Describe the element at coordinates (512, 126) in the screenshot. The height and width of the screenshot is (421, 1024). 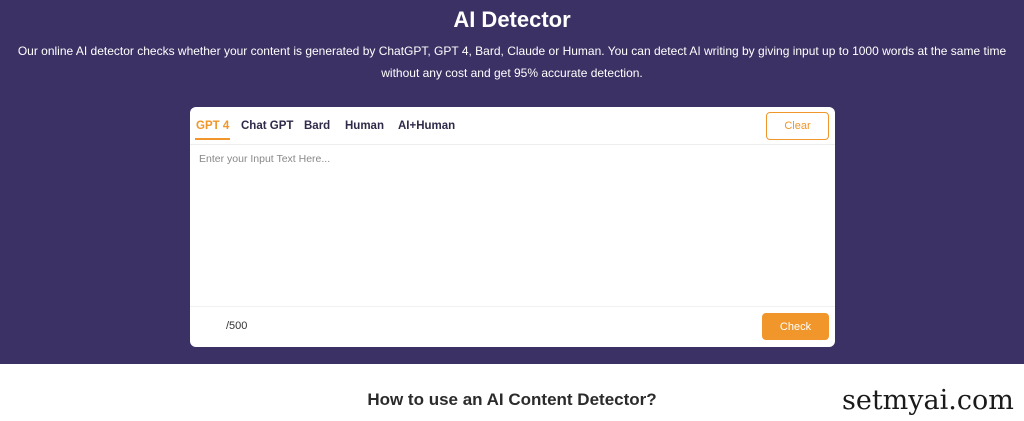
I see `model-tabs: GPT 4 Chat GPT Bard Human AI+Human Clear` at that location.